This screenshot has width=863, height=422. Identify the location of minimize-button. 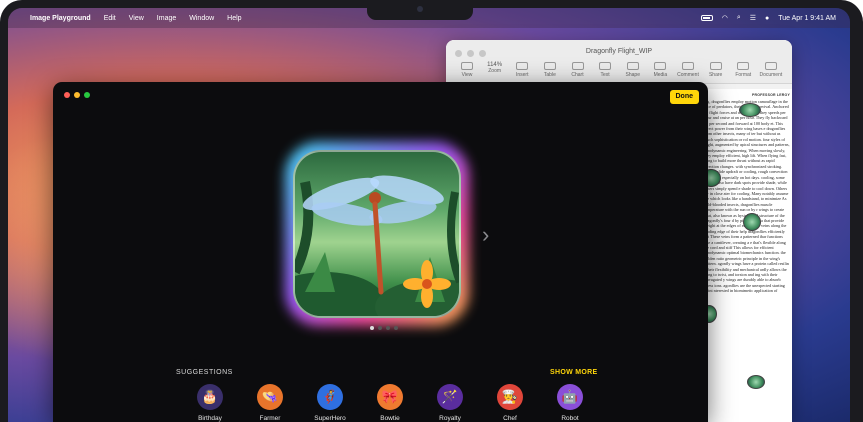
(77, 95).